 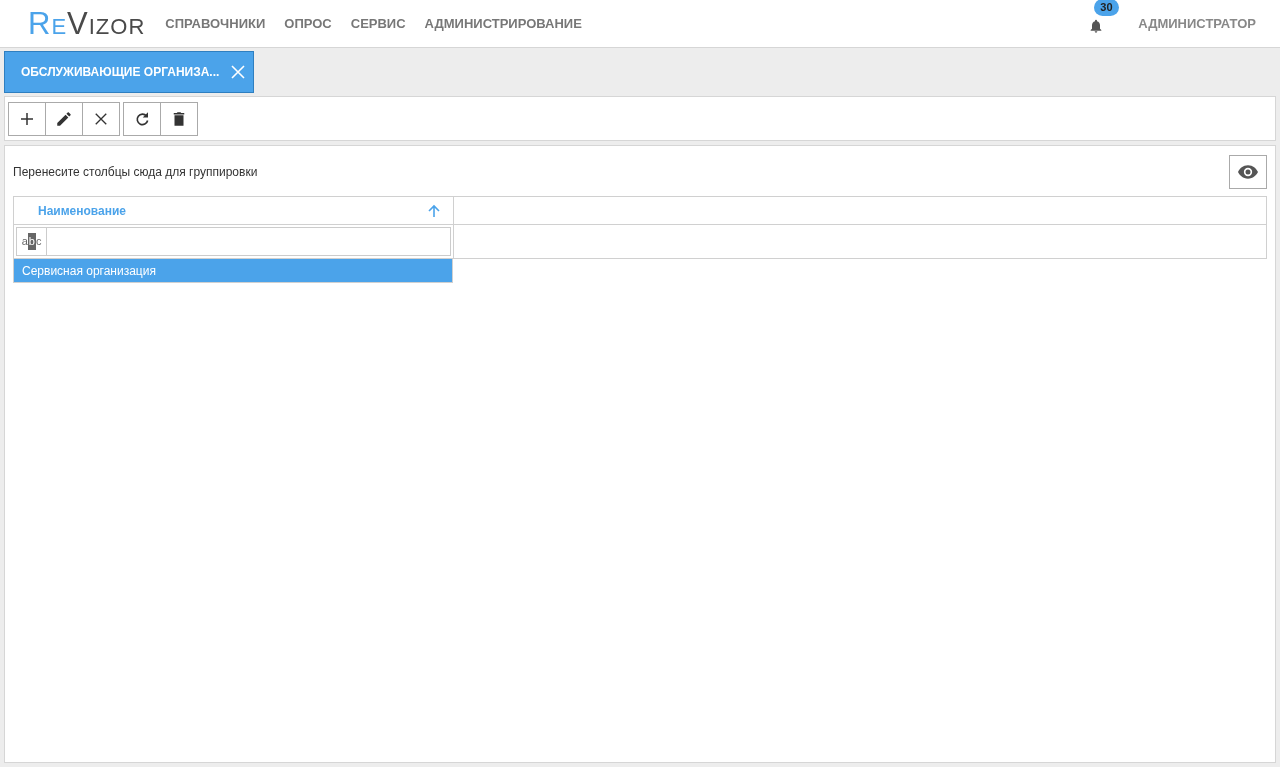 What do you see at coordinates (1106, 8) in the screenshot?
I see `notification-badge: 30` at bounding box center [1106, 8].